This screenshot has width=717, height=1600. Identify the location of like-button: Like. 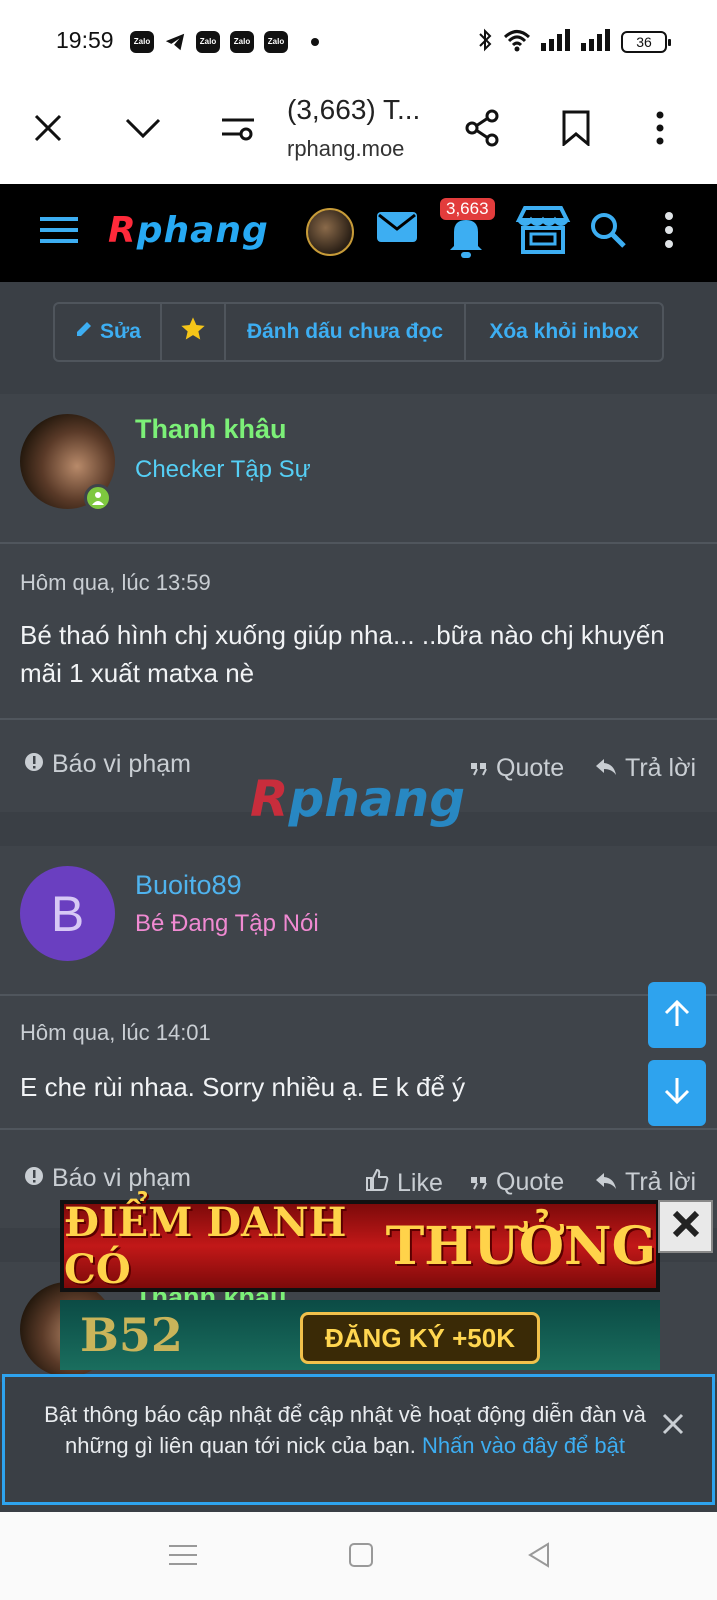
(404, 1183).